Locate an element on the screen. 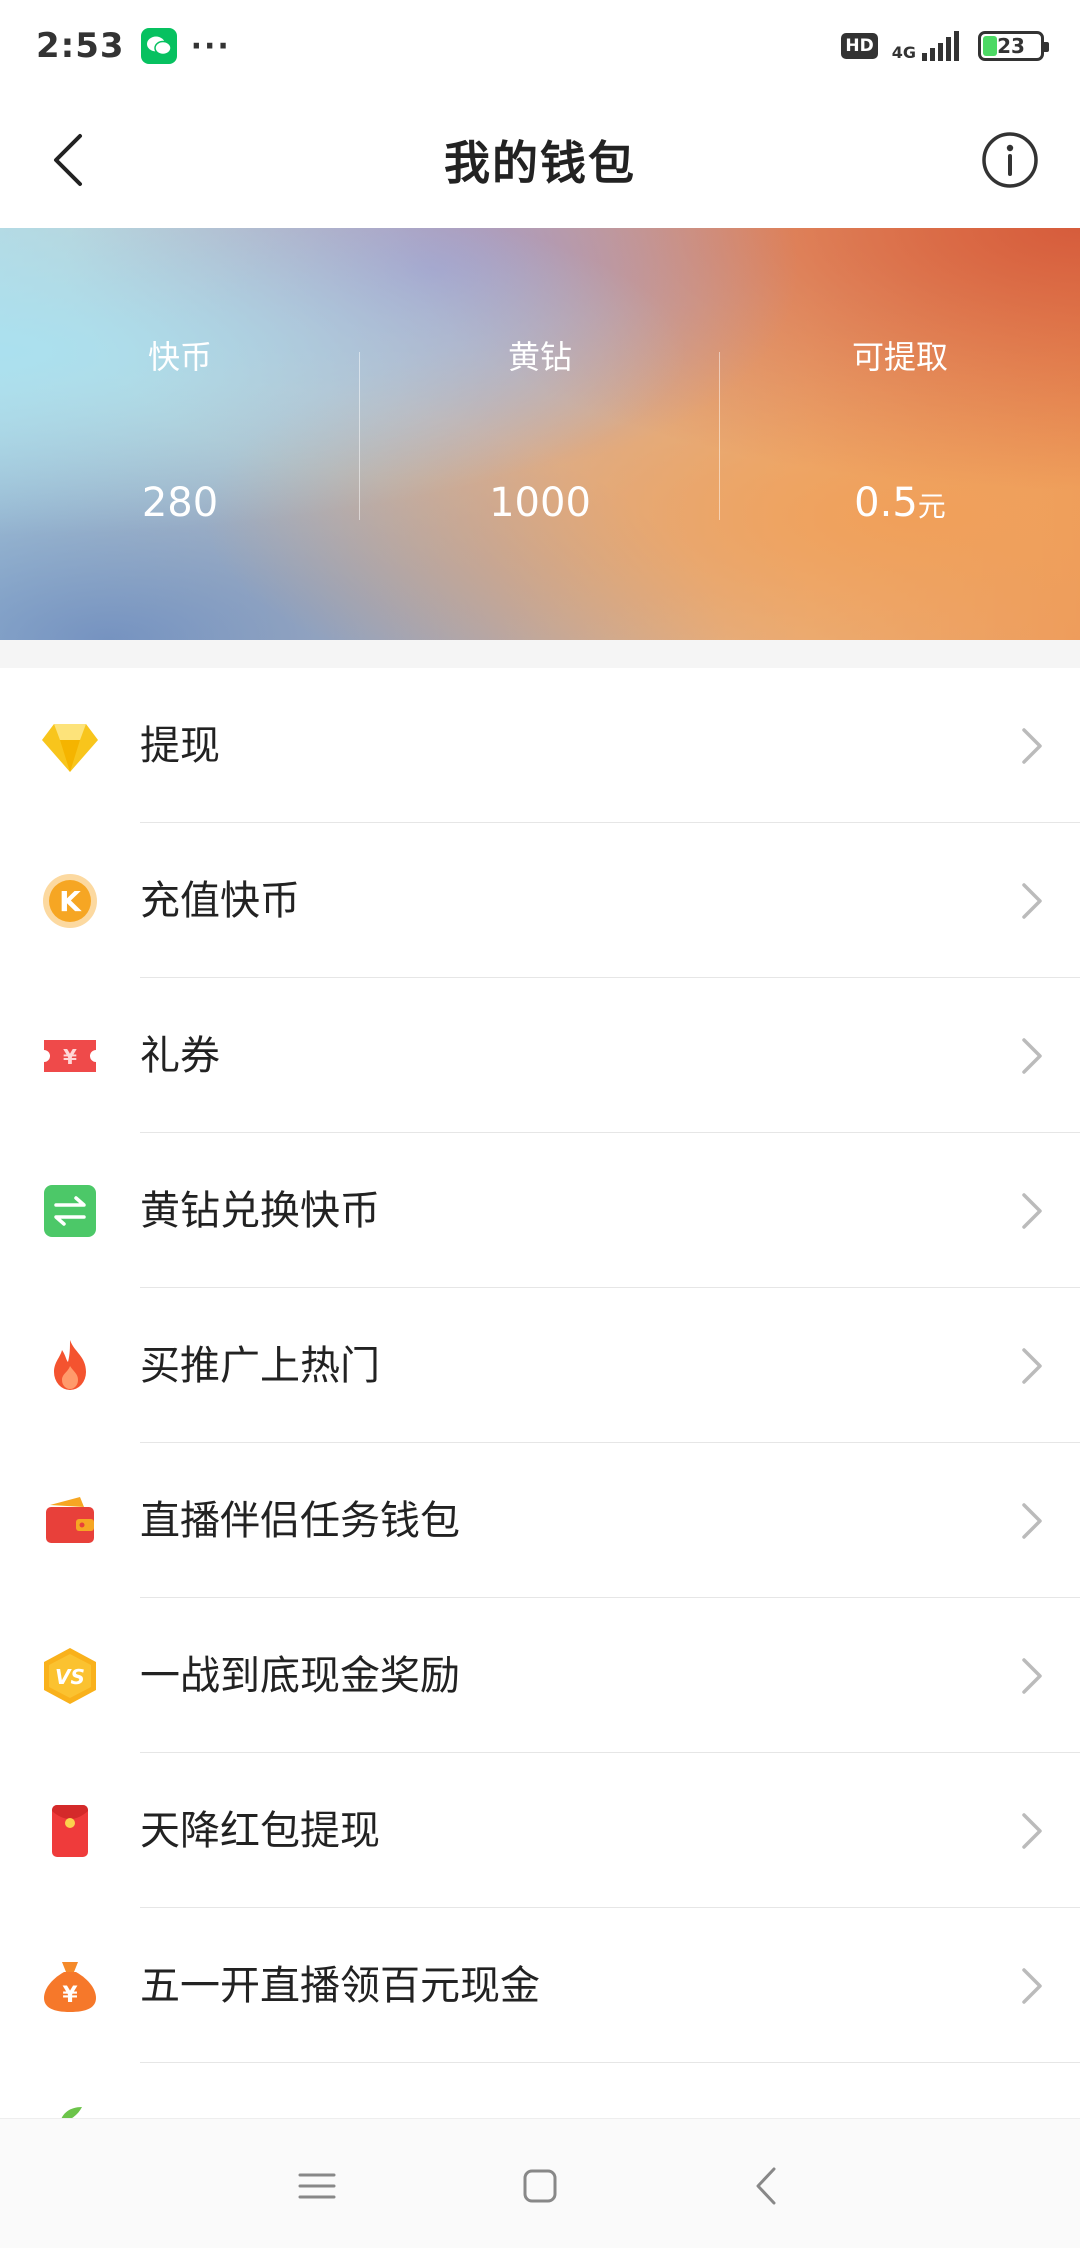  nav-bar: 我的钱包 is located at coordinates (540, 160).